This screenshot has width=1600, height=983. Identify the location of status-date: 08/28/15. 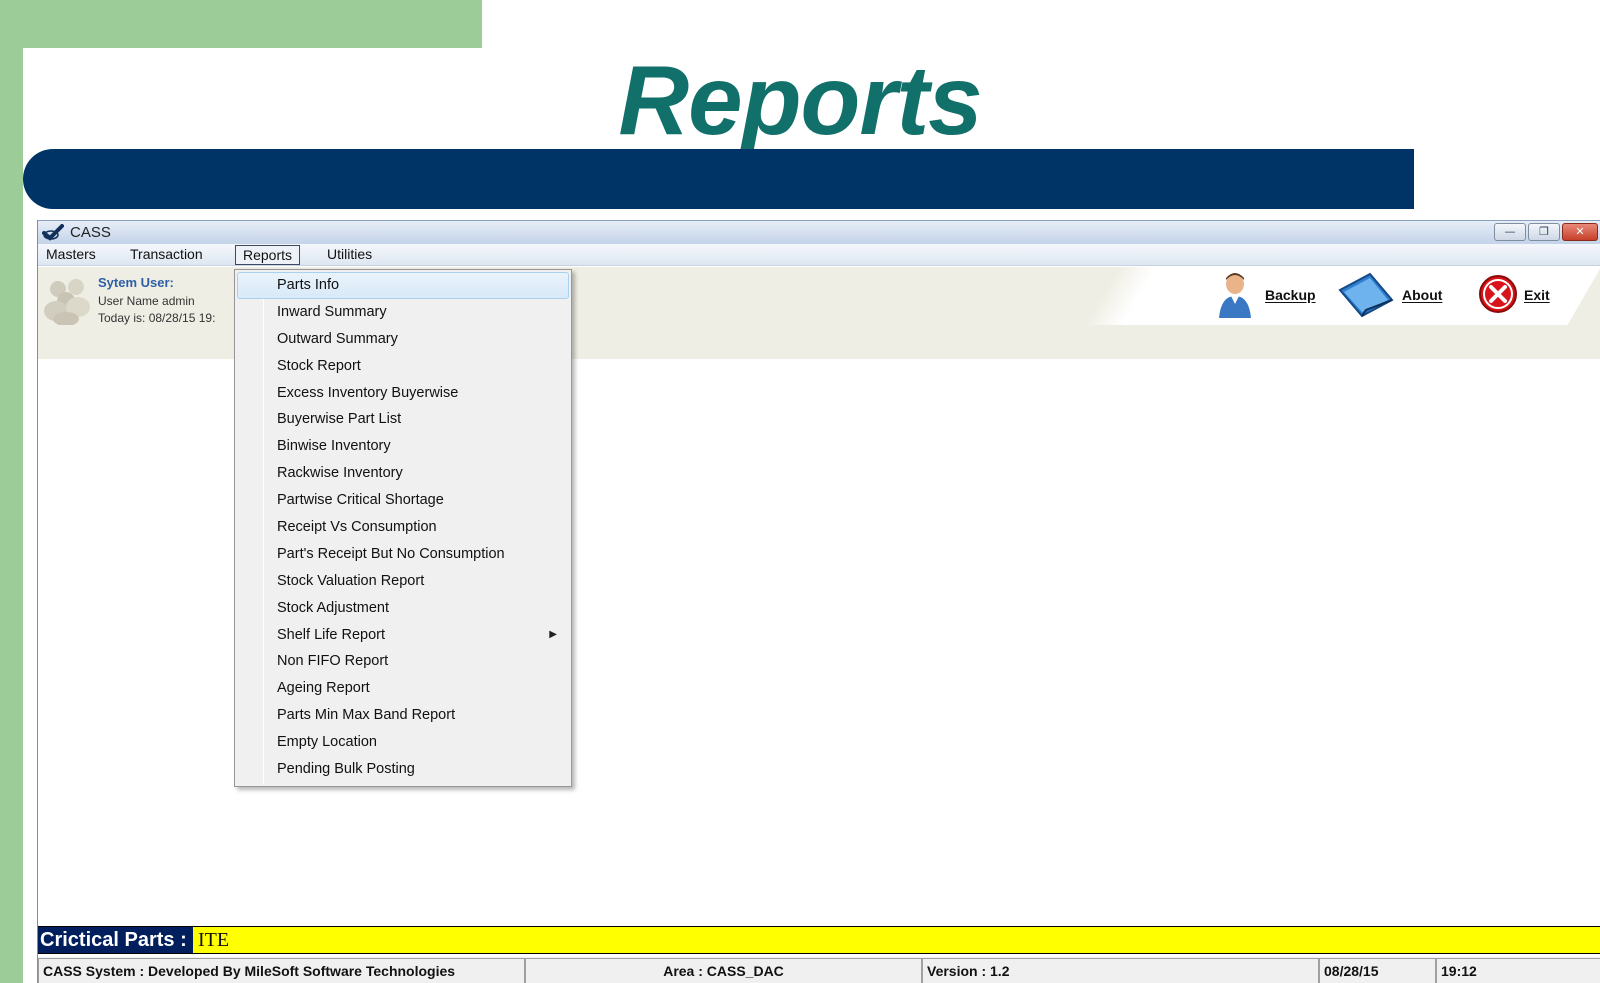
(1377, 970).